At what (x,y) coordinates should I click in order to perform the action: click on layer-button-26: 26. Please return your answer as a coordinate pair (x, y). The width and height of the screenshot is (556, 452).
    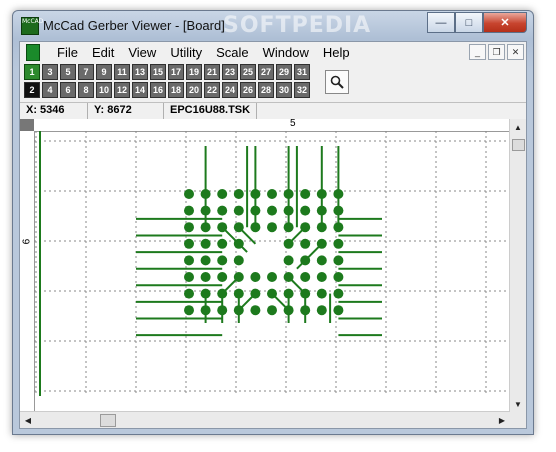
    Looking at the image, I should click on (248, 90).